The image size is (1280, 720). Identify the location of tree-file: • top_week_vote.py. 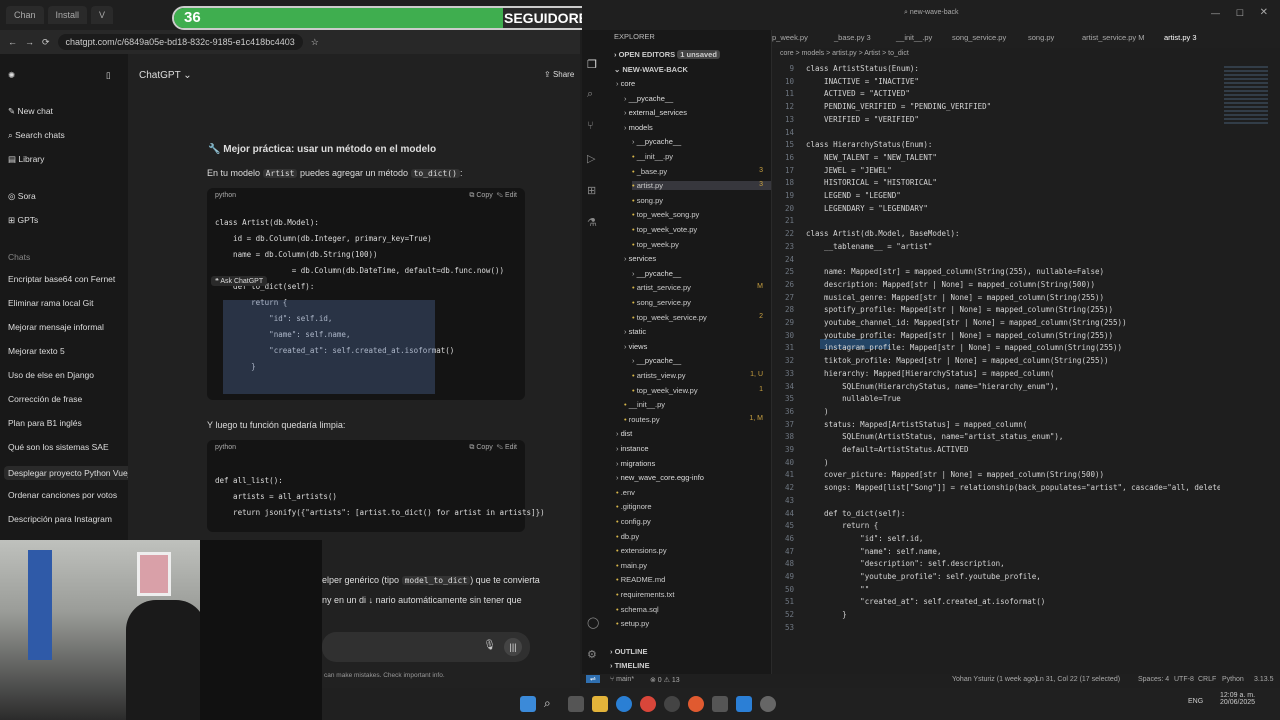
(664, 229).